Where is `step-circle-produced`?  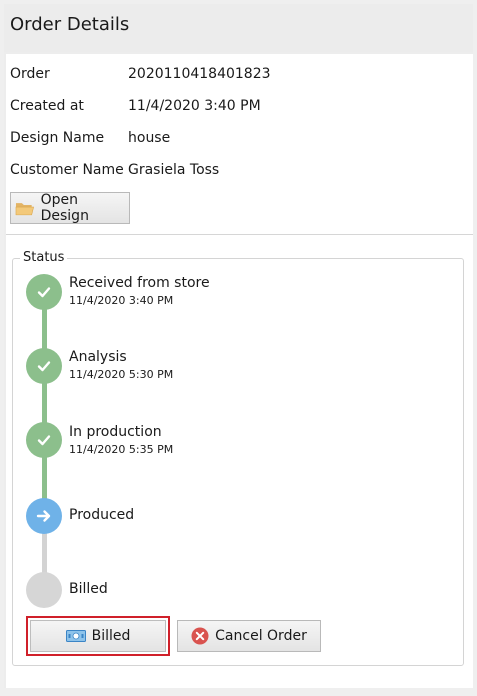 step-circle-produced is located at coordinates (44, 516).